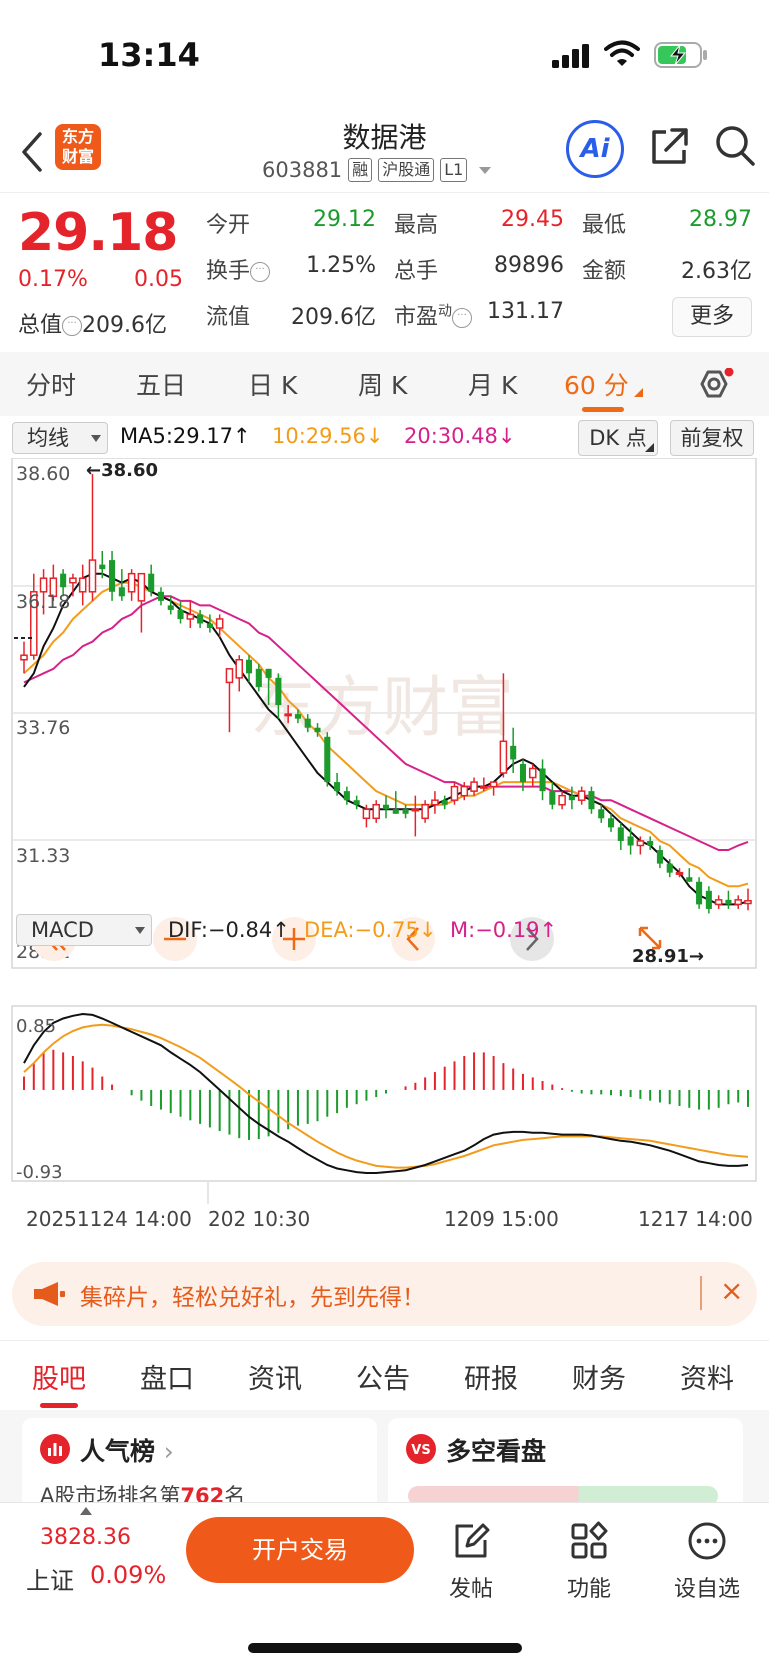 Image resolution: width=769 pixels, height=1665 pixels. I want to click on bar-chart-icon, so click(55, 1449).